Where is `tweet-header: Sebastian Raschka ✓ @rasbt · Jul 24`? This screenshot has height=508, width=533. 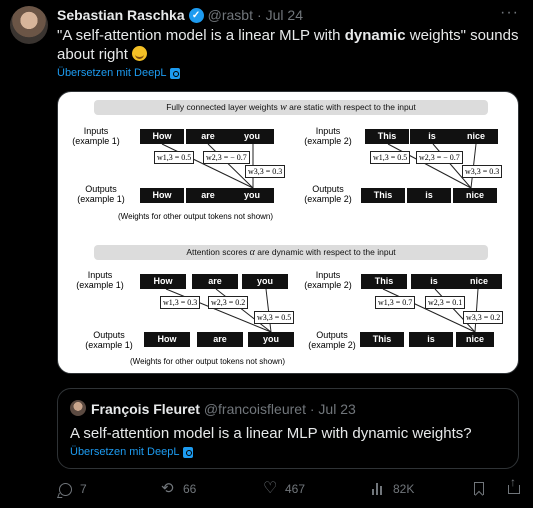 tweet-header: Sebastian Raschka ✓ @rasbt · Jul 24 is located at coordinates (180, 15).